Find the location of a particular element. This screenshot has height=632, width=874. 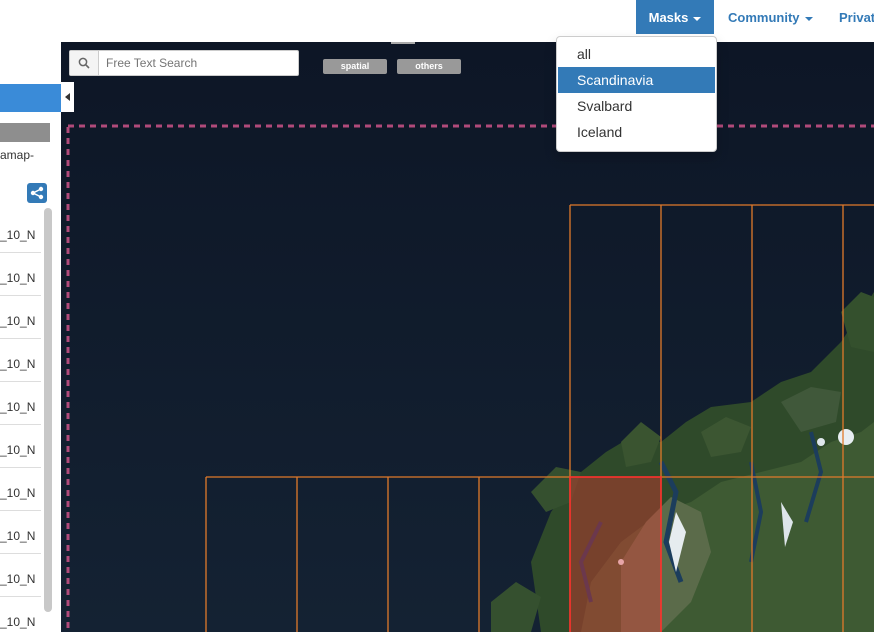

nav-masks-label: Masks is located at coordinates (668, 17).